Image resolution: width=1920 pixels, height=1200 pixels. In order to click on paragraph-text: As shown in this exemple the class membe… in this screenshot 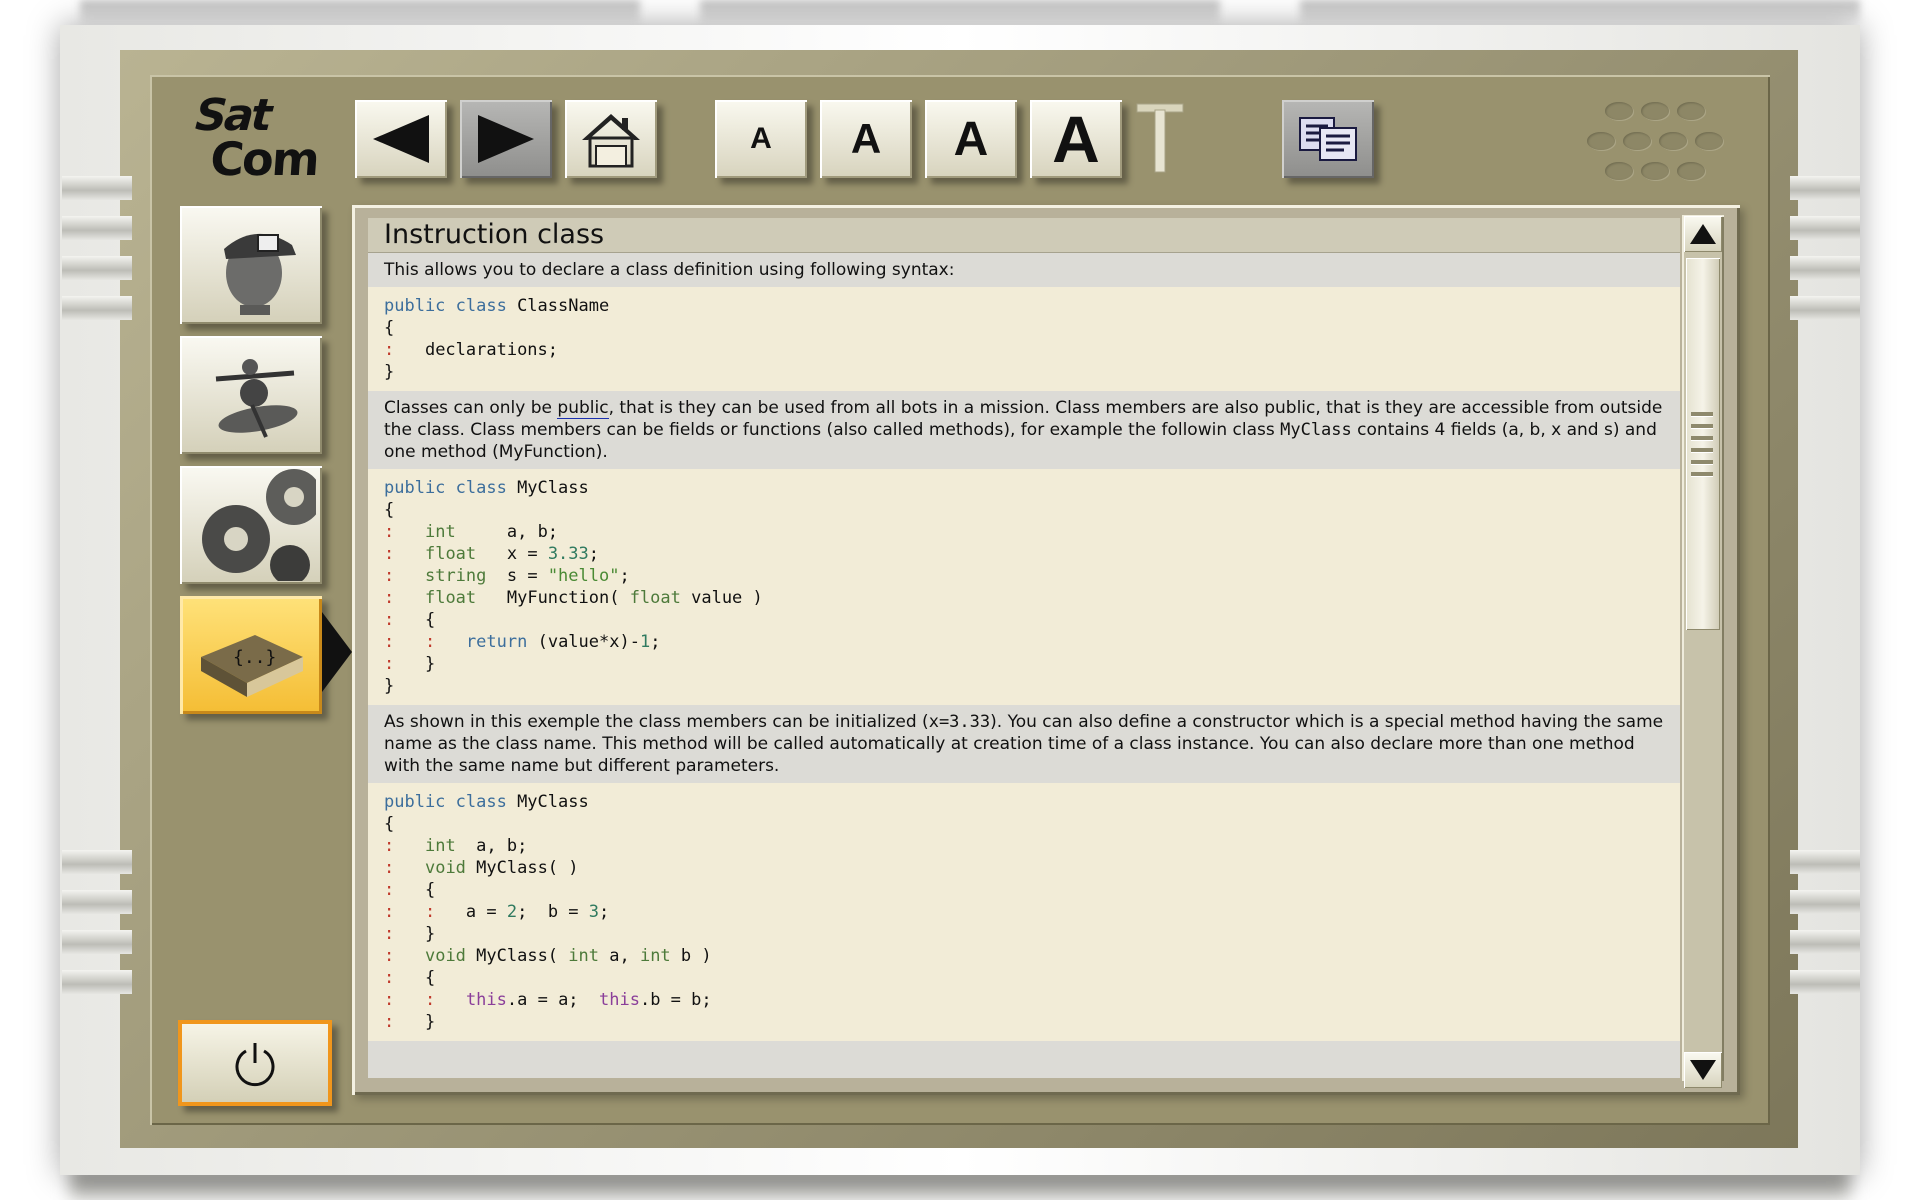, I will do `click(656, 722)`.